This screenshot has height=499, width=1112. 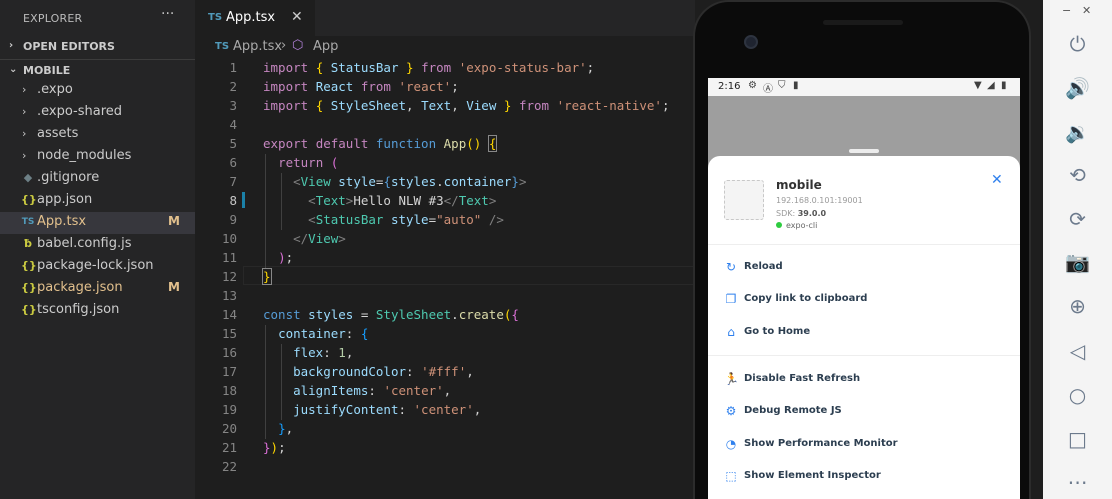 What do you see at coordinates (864, 333) in the screenshot?
I see `go-home-button: ⌂ Go to Home` at bounding box center [864, 333].